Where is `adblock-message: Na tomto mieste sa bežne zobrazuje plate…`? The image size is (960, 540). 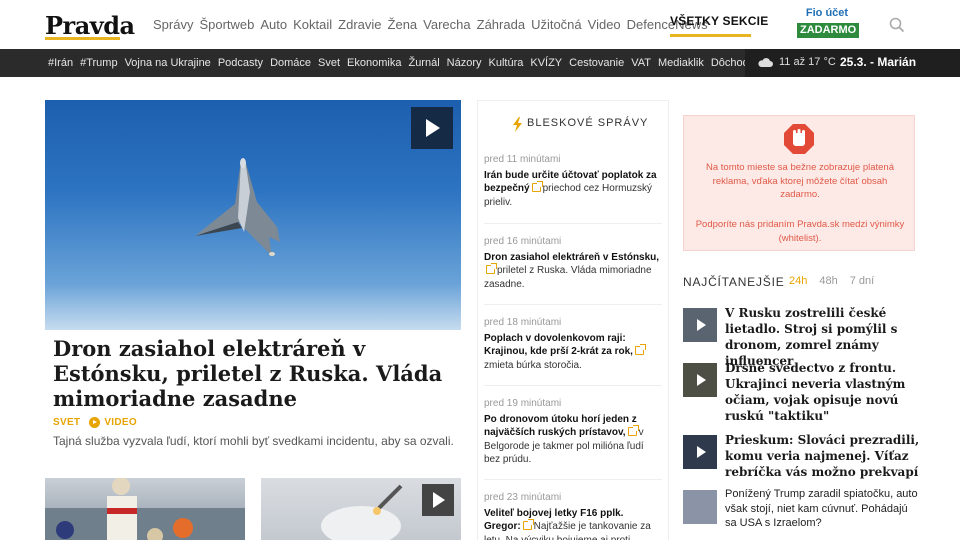
adblock-message: Na tomto mieste sa bežne zobrazuje plate… is located at coordinates (800, 181).